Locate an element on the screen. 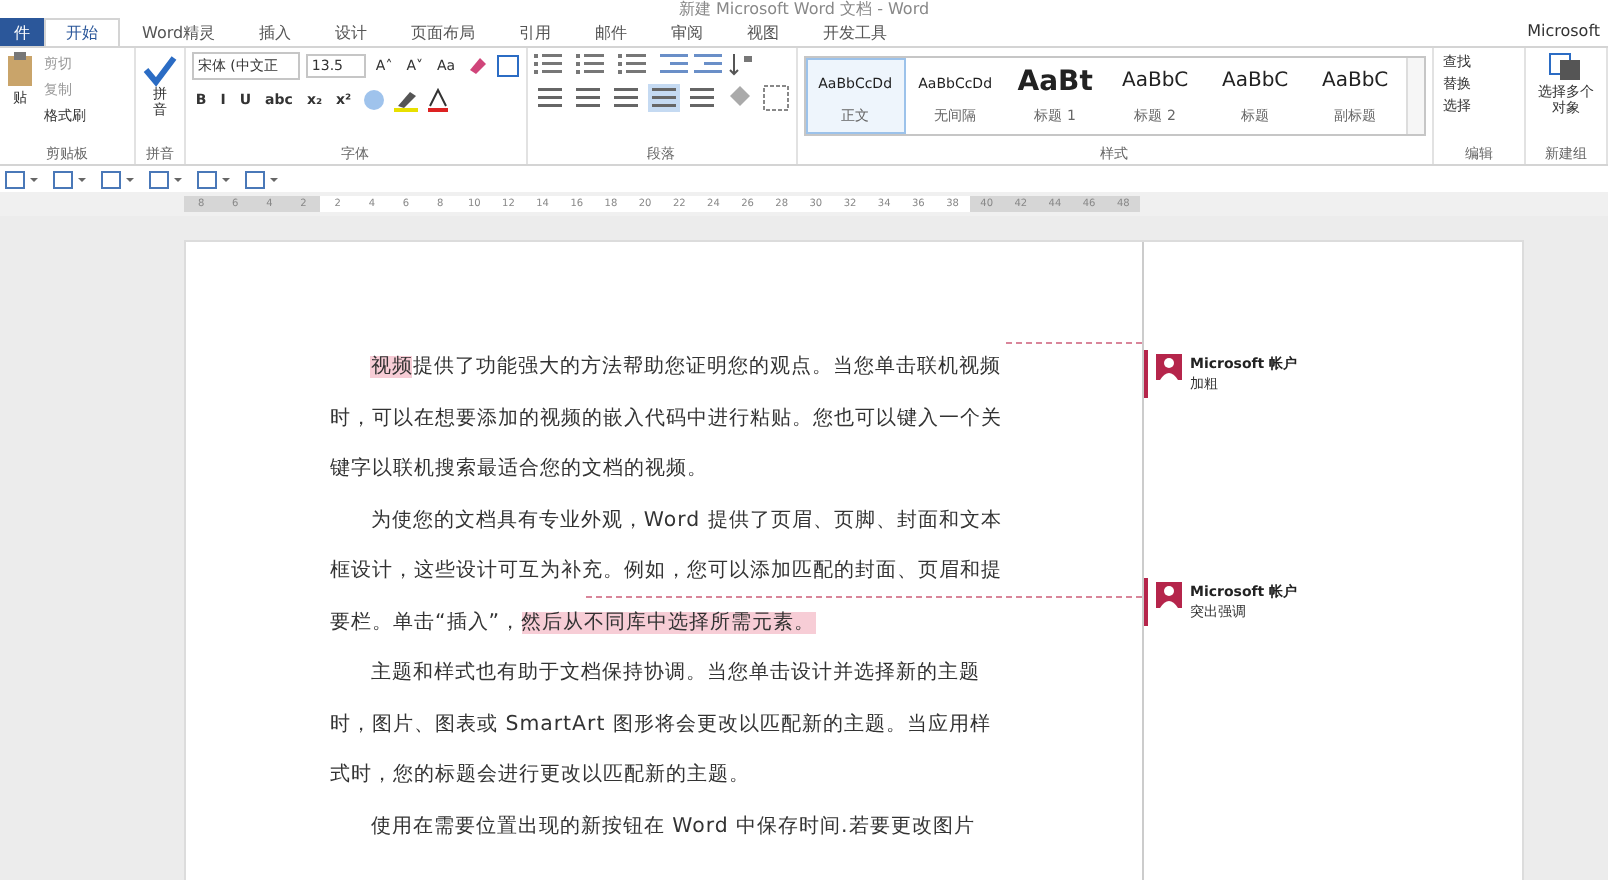  ribbon-tab: 开始 is located at coordinates (82, 32).